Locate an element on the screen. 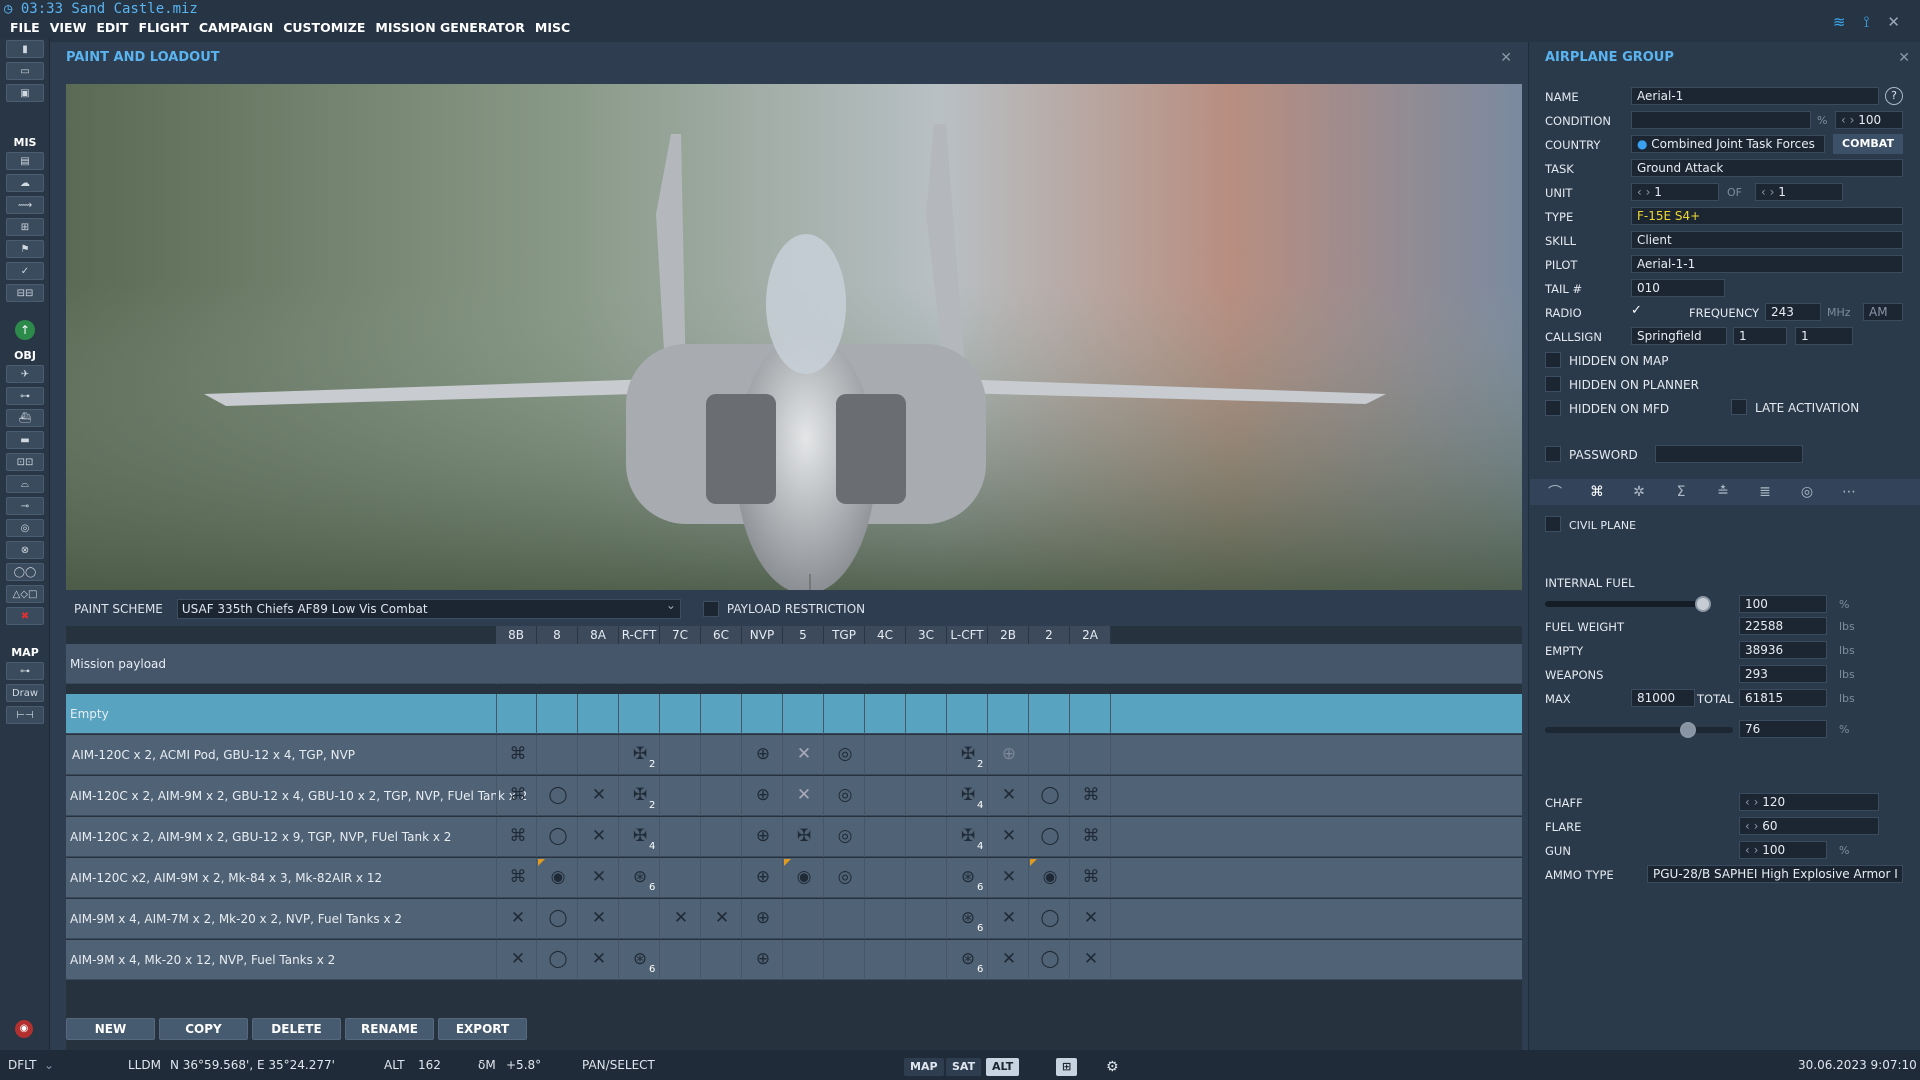  paint-scheme-select: USAF 335th Chiefs AF89 Low Vis Combat is located at coordinates (428, 608).